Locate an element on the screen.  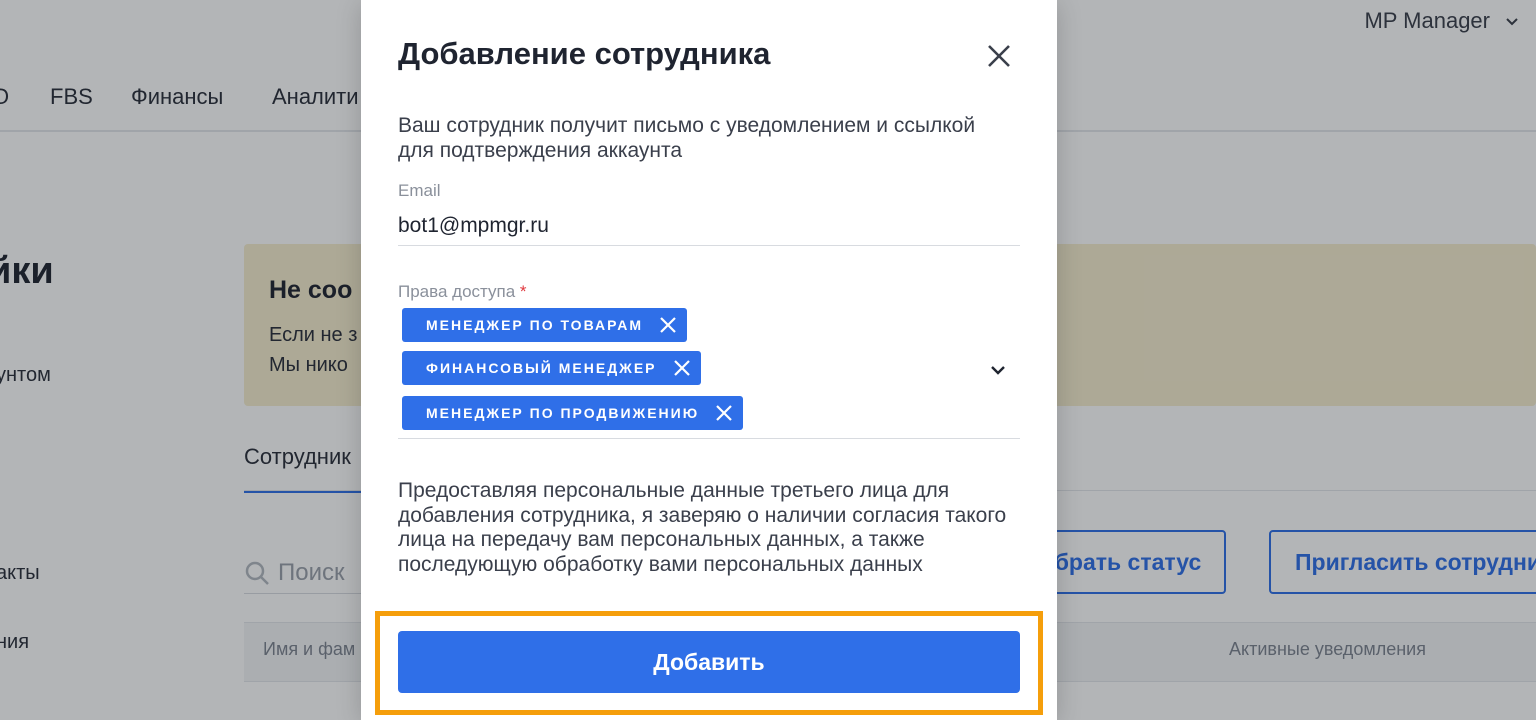
required-mark: * is located at coordinates (523, 291).